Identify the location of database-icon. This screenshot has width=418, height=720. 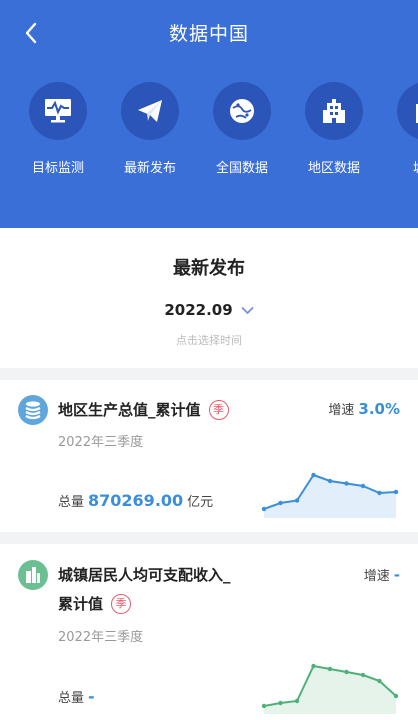
(33, 410).